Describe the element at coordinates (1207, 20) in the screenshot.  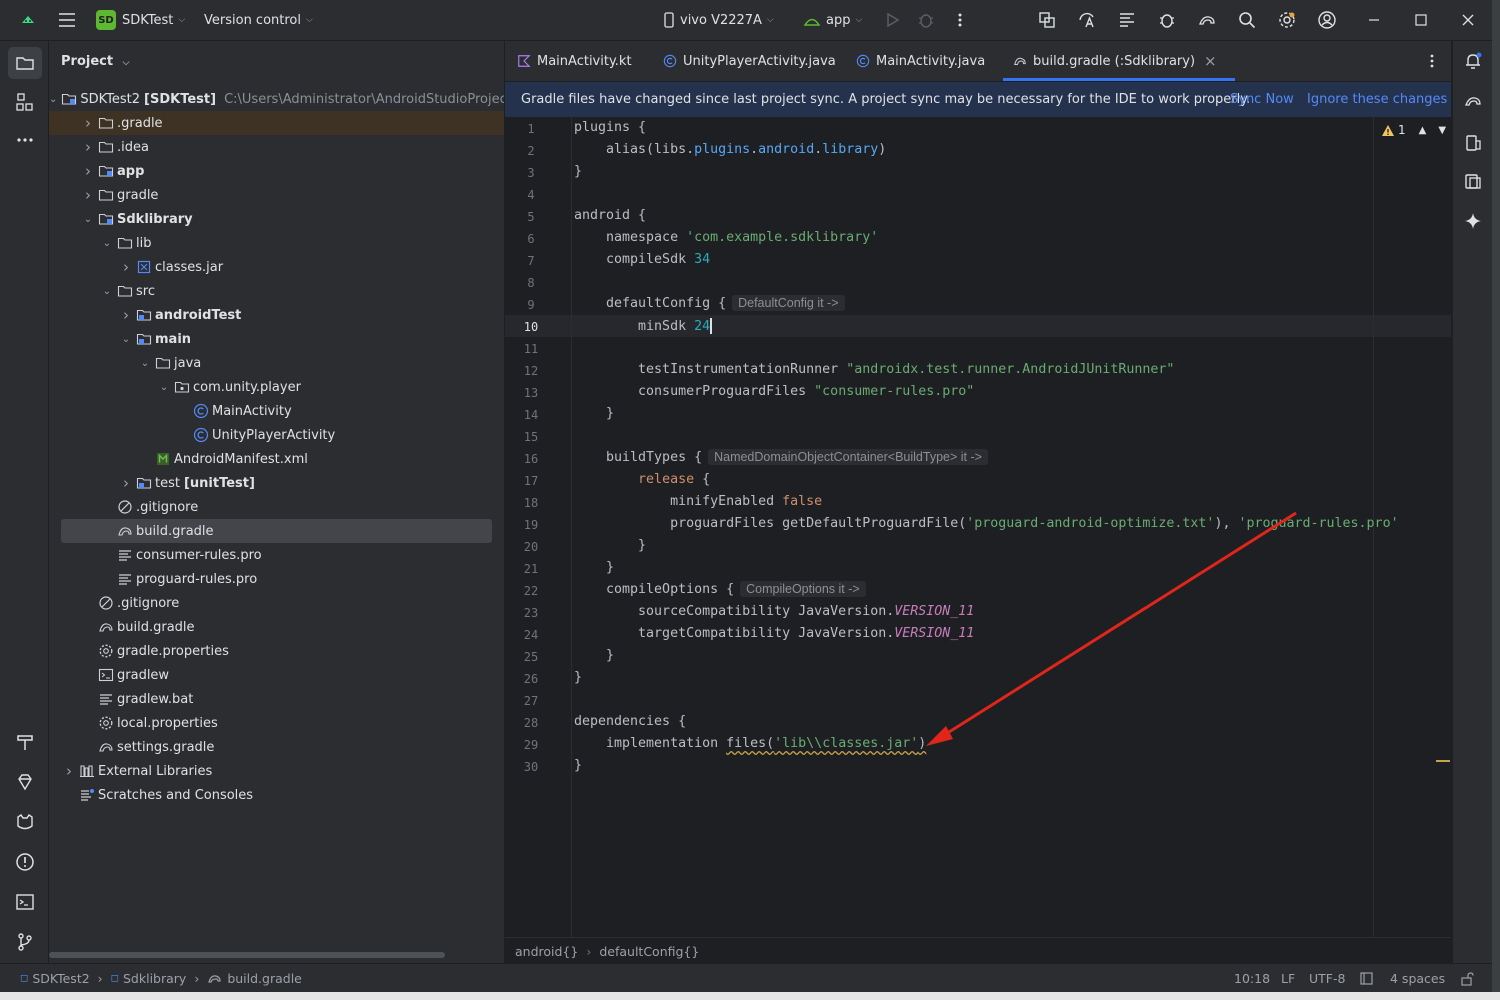
I see `gradle-sync-icon` at that location.